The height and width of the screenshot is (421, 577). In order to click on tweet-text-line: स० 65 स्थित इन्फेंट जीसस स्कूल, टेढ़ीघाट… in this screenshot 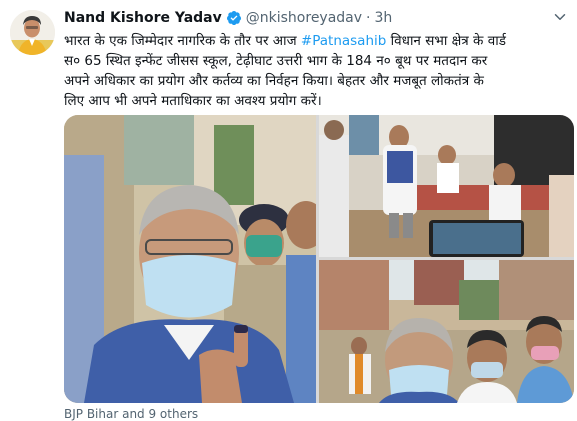, I will do `click(316, 61)`.